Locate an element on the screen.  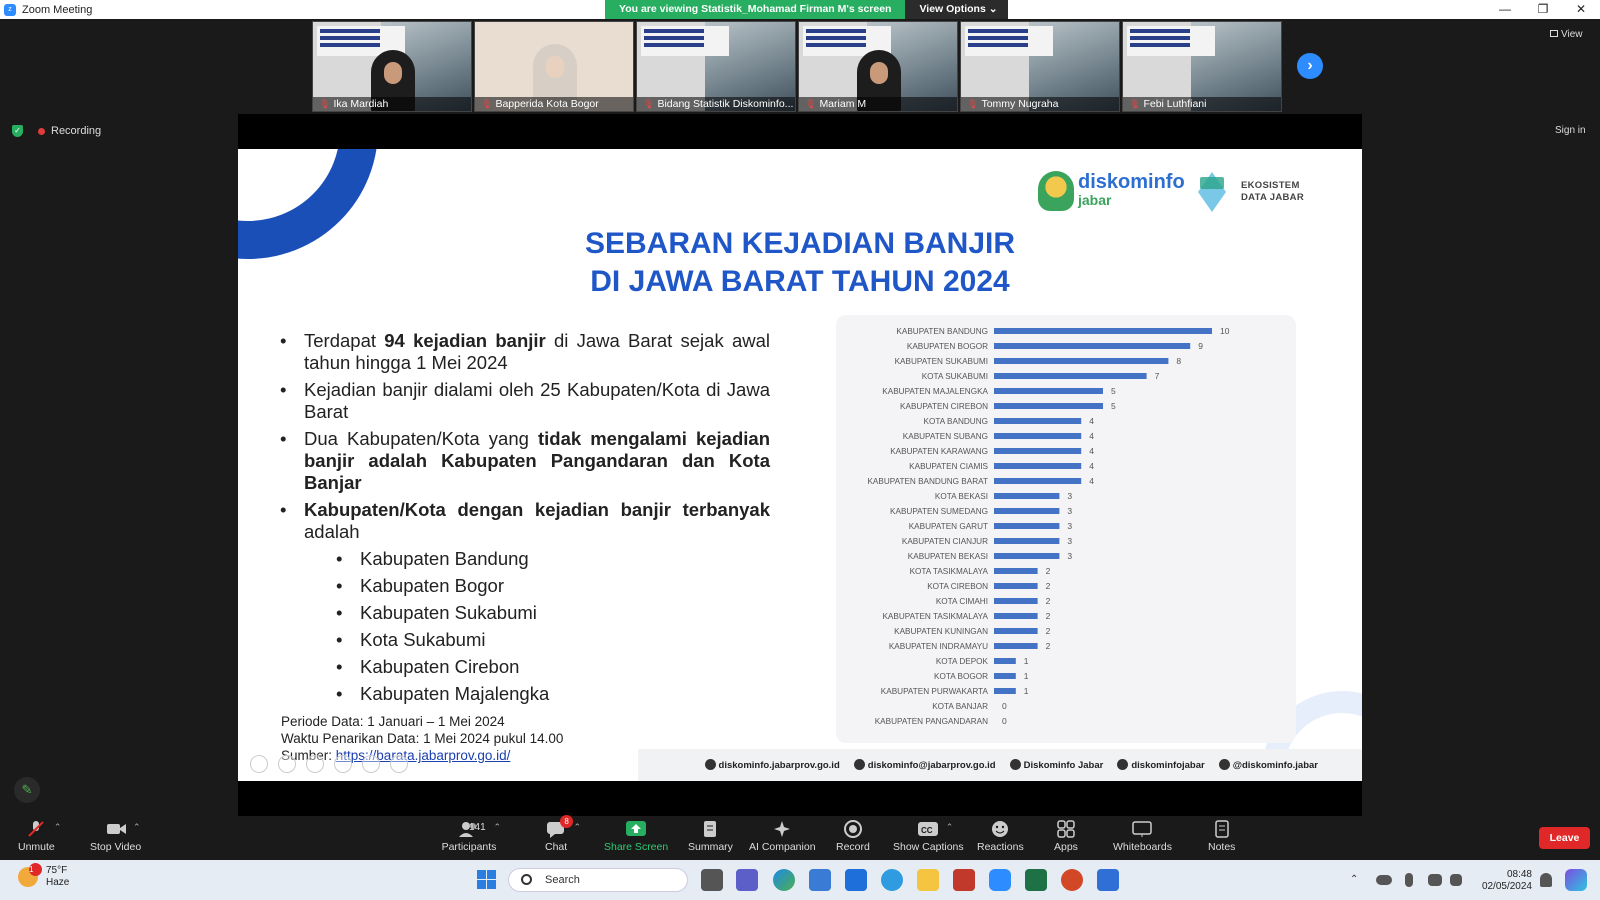
encryption-shield-icon: ✓ is located at coordinates (17, 131).